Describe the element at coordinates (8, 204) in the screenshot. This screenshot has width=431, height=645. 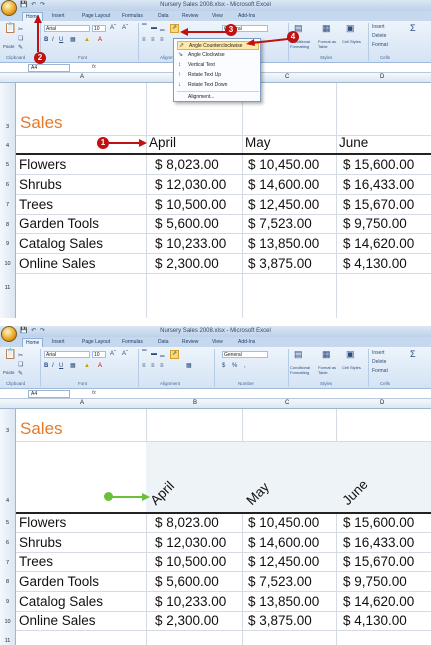
I see `row-header-7: 7` at that location.